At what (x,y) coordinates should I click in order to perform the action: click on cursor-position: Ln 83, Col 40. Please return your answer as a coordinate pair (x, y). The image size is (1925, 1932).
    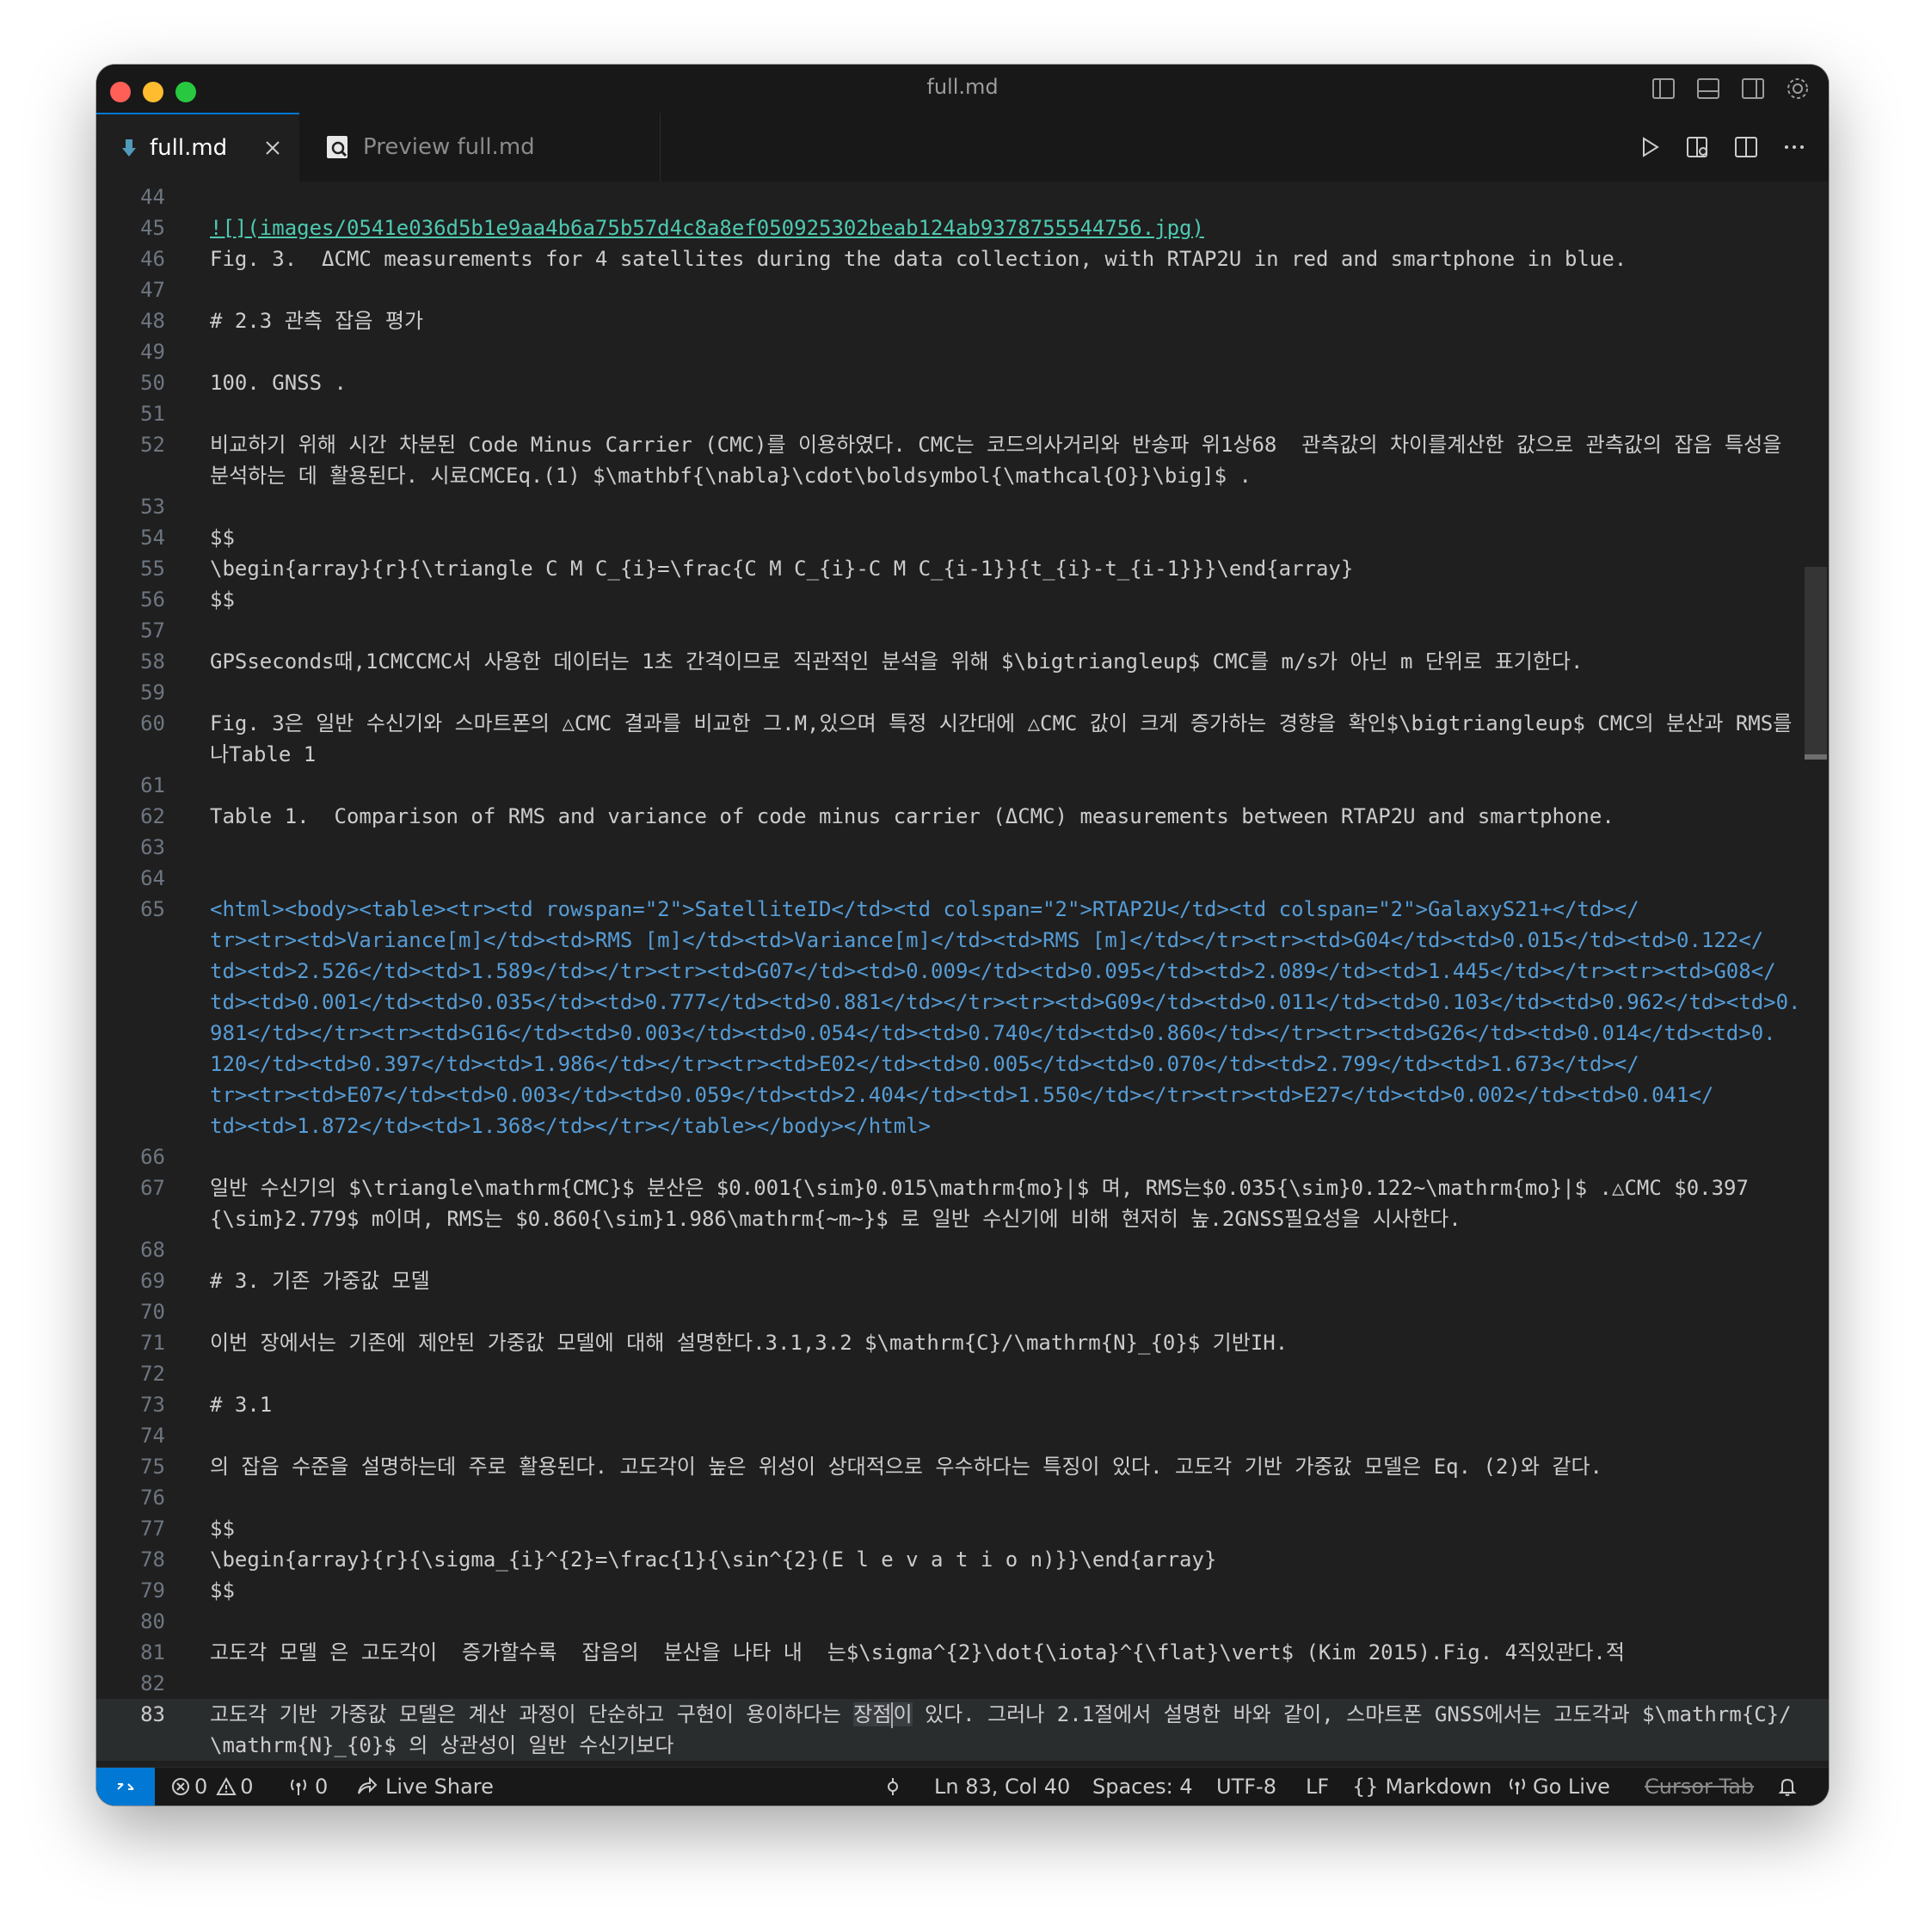
    Looking at the image, I should click on (1002, 1787).